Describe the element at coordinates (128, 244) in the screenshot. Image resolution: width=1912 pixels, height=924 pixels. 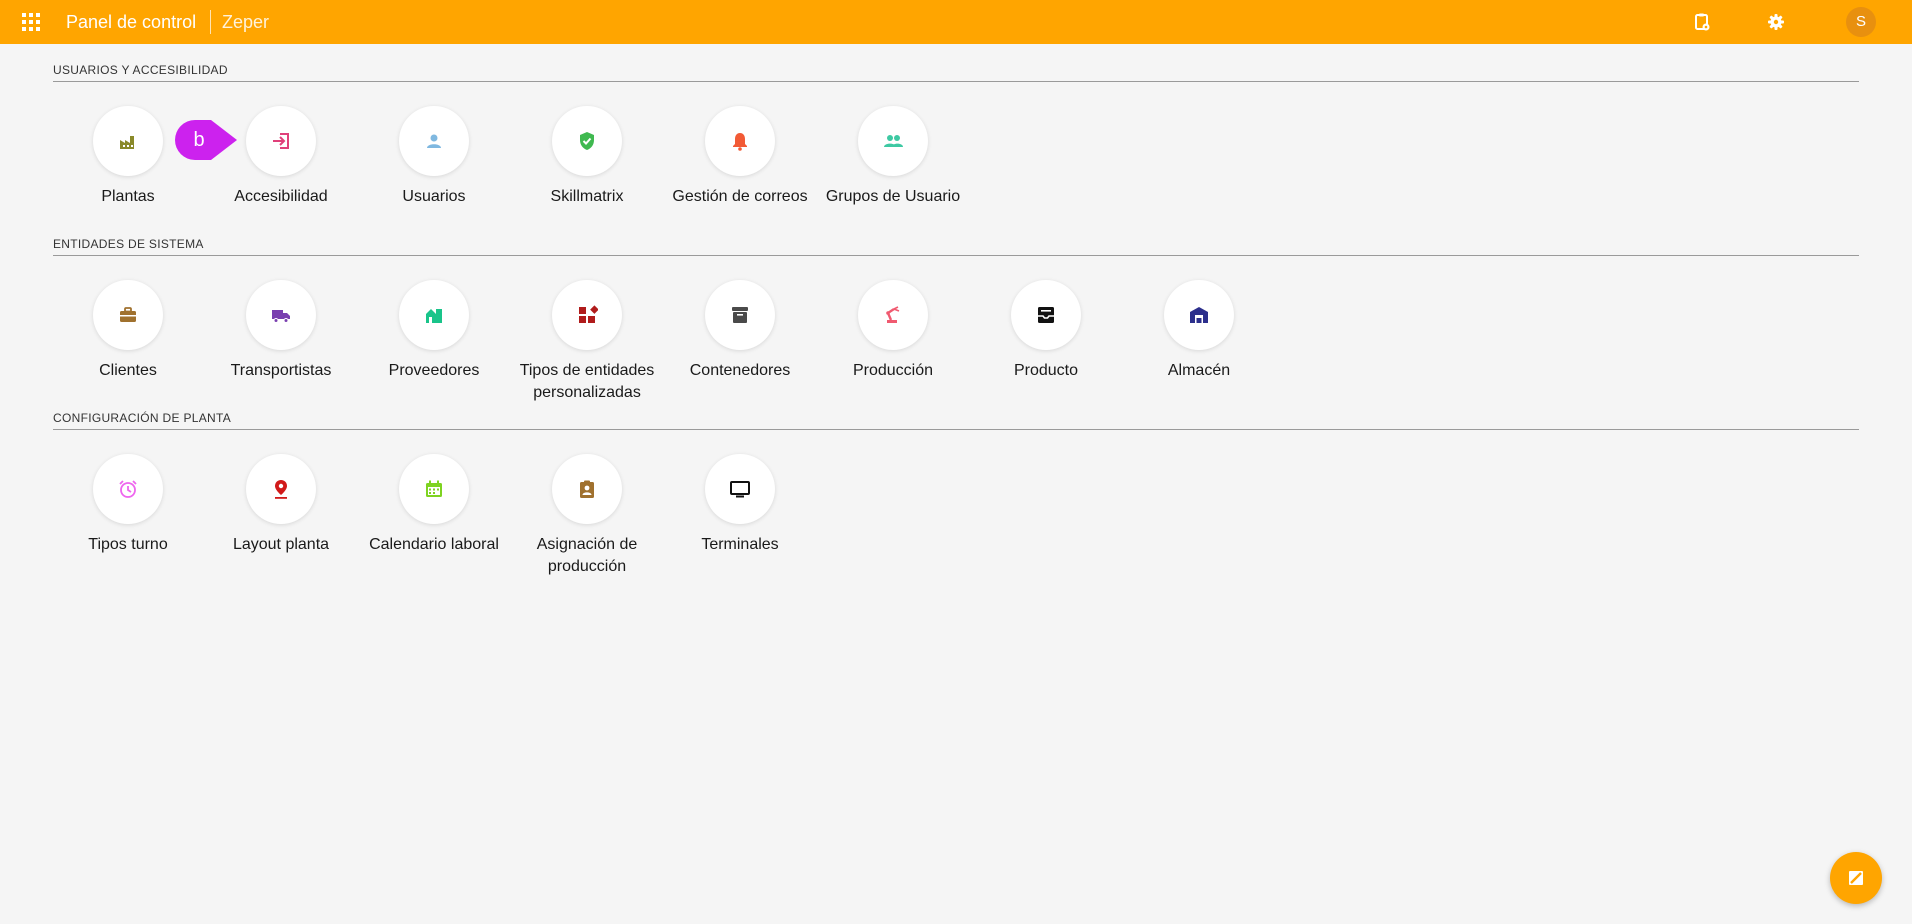
I see `section-title: ENTIDADES DE SISTEMA` at that location.